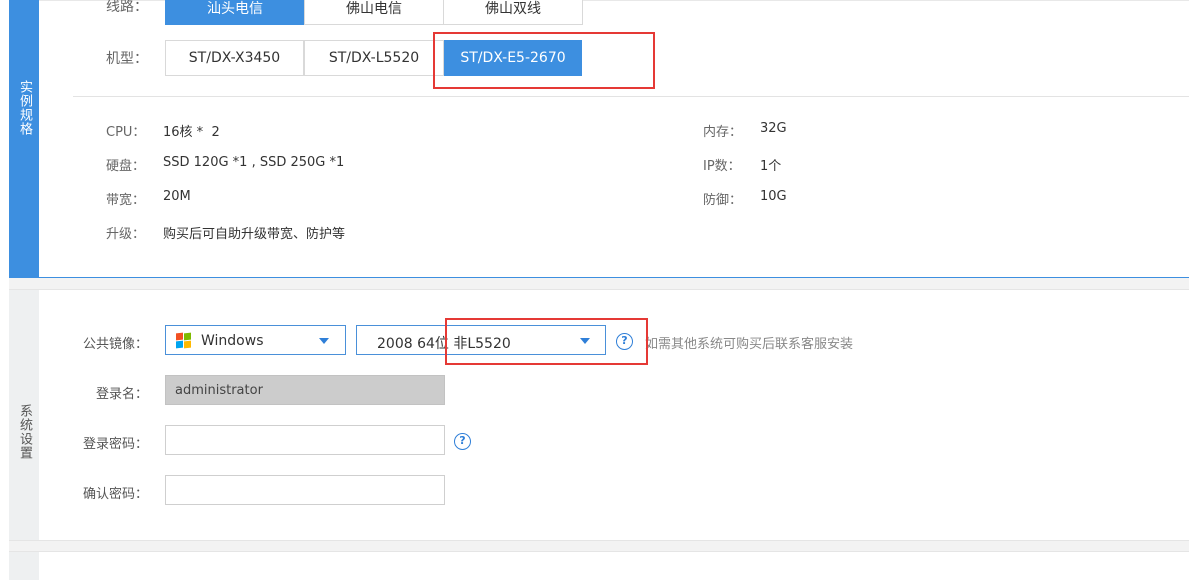  What do you see at coordinates (773, 128) in the screenshot?
I see `memory-value: 32G` at bounding box center [773, 128].